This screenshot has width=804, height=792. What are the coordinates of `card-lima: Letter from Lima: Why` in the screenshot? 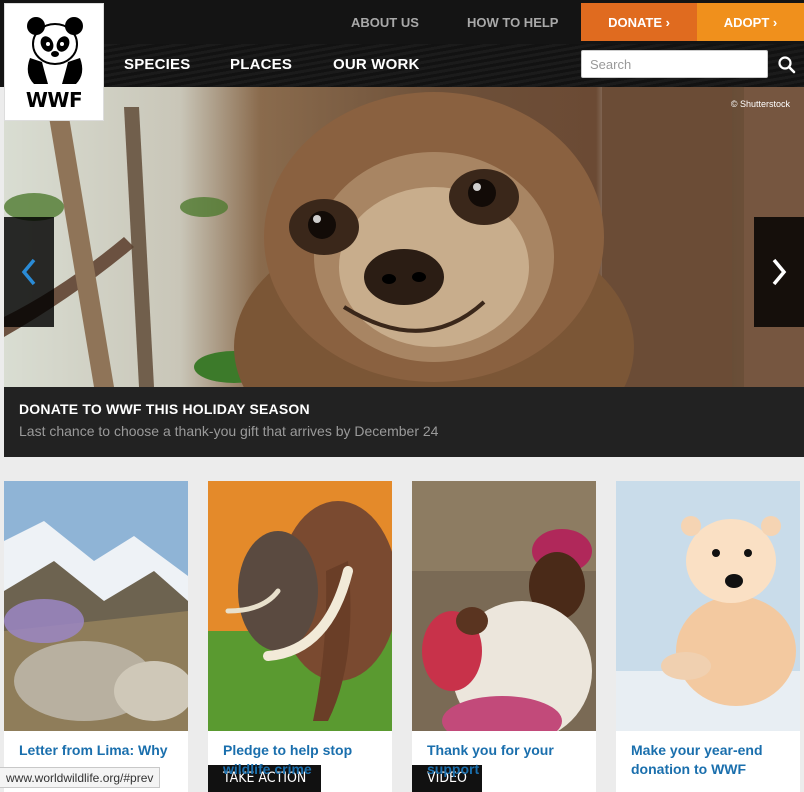 It's located at (96, 636).